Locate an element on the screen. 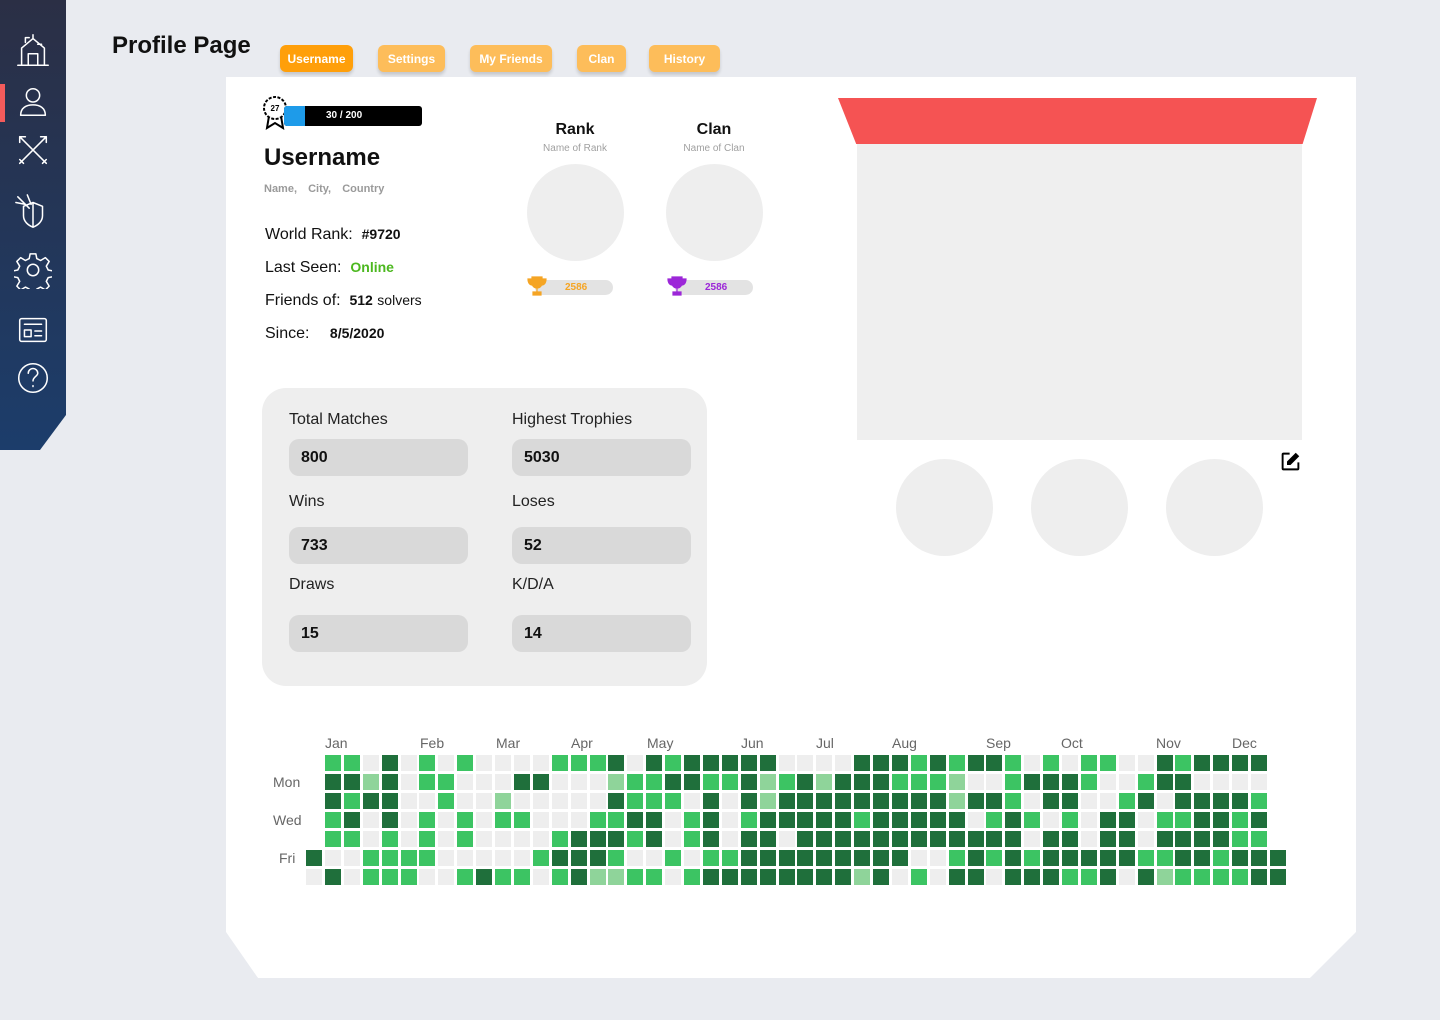 The height and width of the screenshot is (1020, 1440). tab-my-friends: My Friends is located at coordinates (511, 58).